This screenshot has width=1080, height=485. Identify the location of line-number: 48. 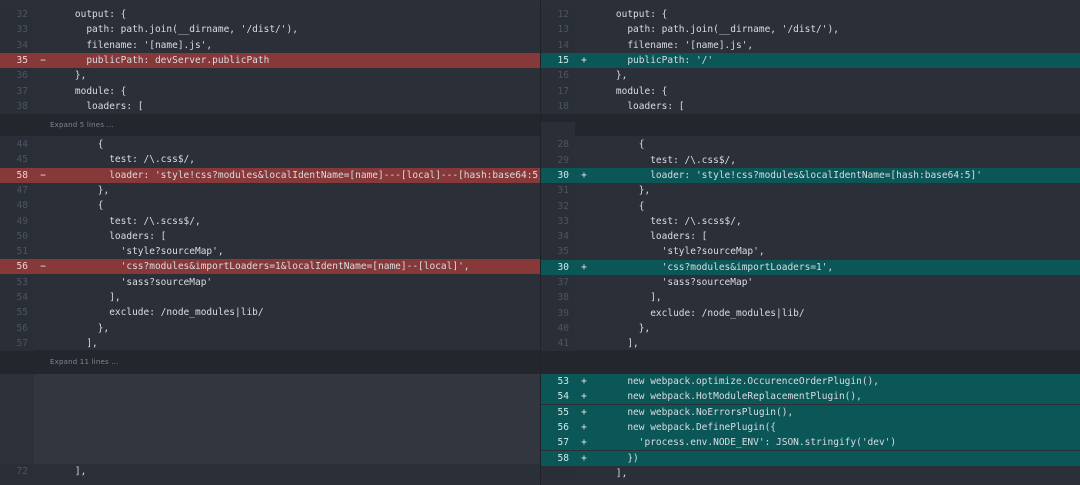
(17, 206).